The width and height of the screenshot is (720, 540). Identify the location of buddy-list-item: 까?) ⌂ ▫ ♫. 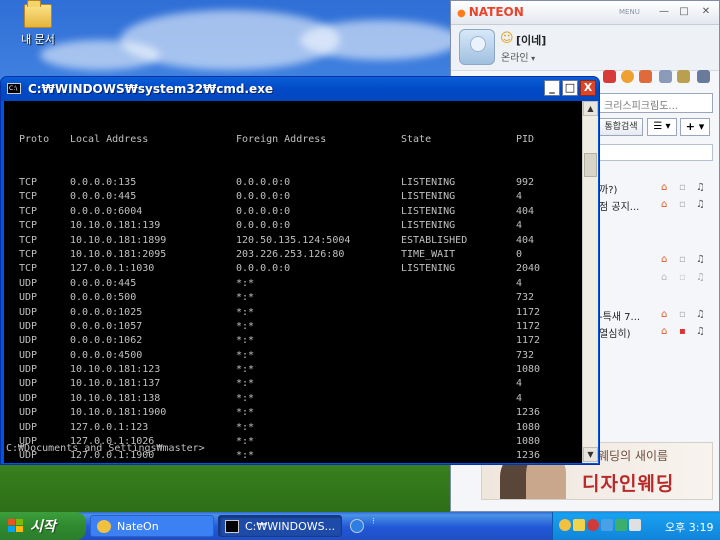
(659, 189).